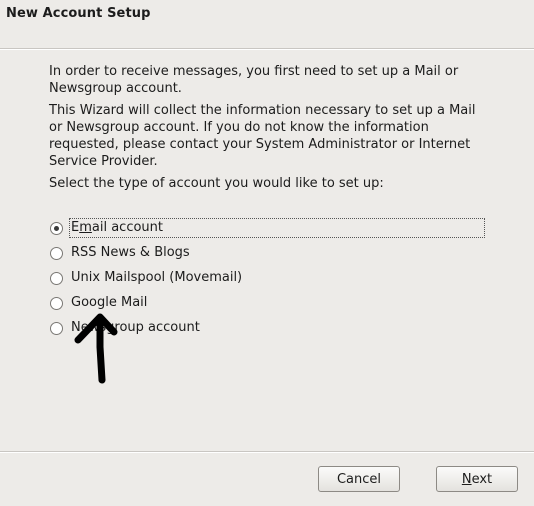 The height and width of the screenshot is (506, 534). I want to click on radio-label-rss: RSS News & Blogs, so click(130, 253).